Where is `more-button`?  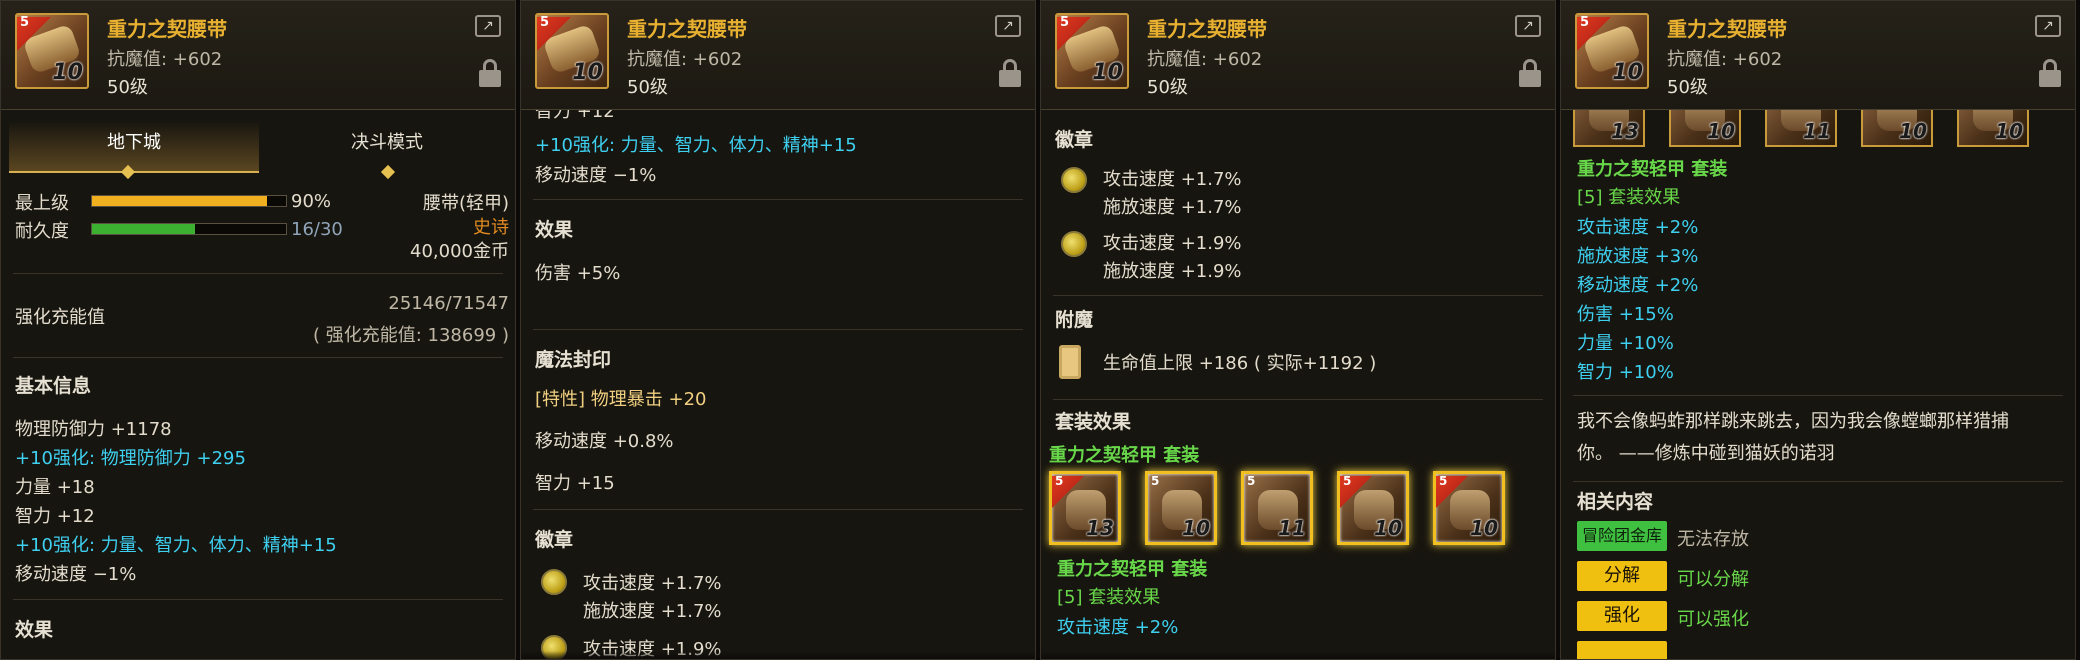 more-button is located at coordinates (1622, 650).